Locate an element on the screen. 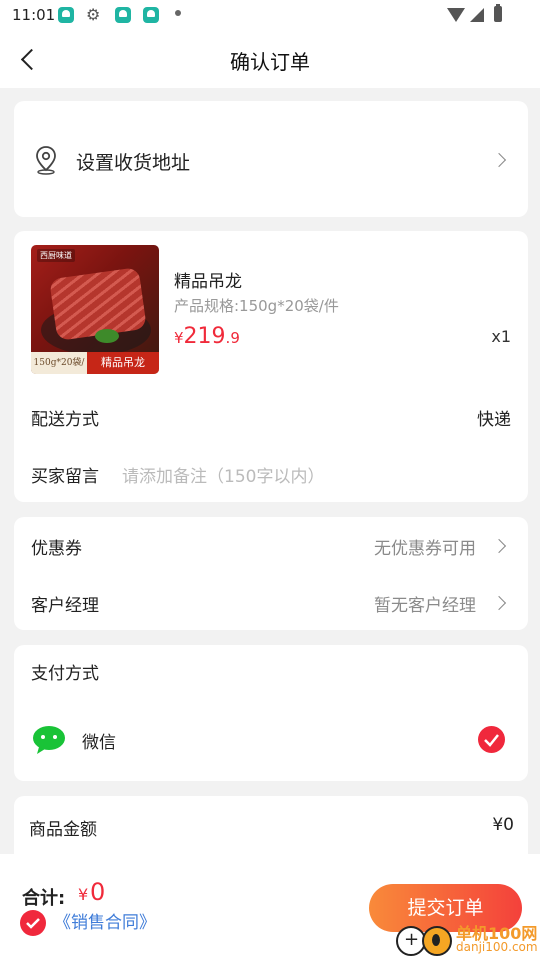 The height and width of the screenshot is (960, 540). watermark-url: danji100.com is located at coordinates (497, 947).